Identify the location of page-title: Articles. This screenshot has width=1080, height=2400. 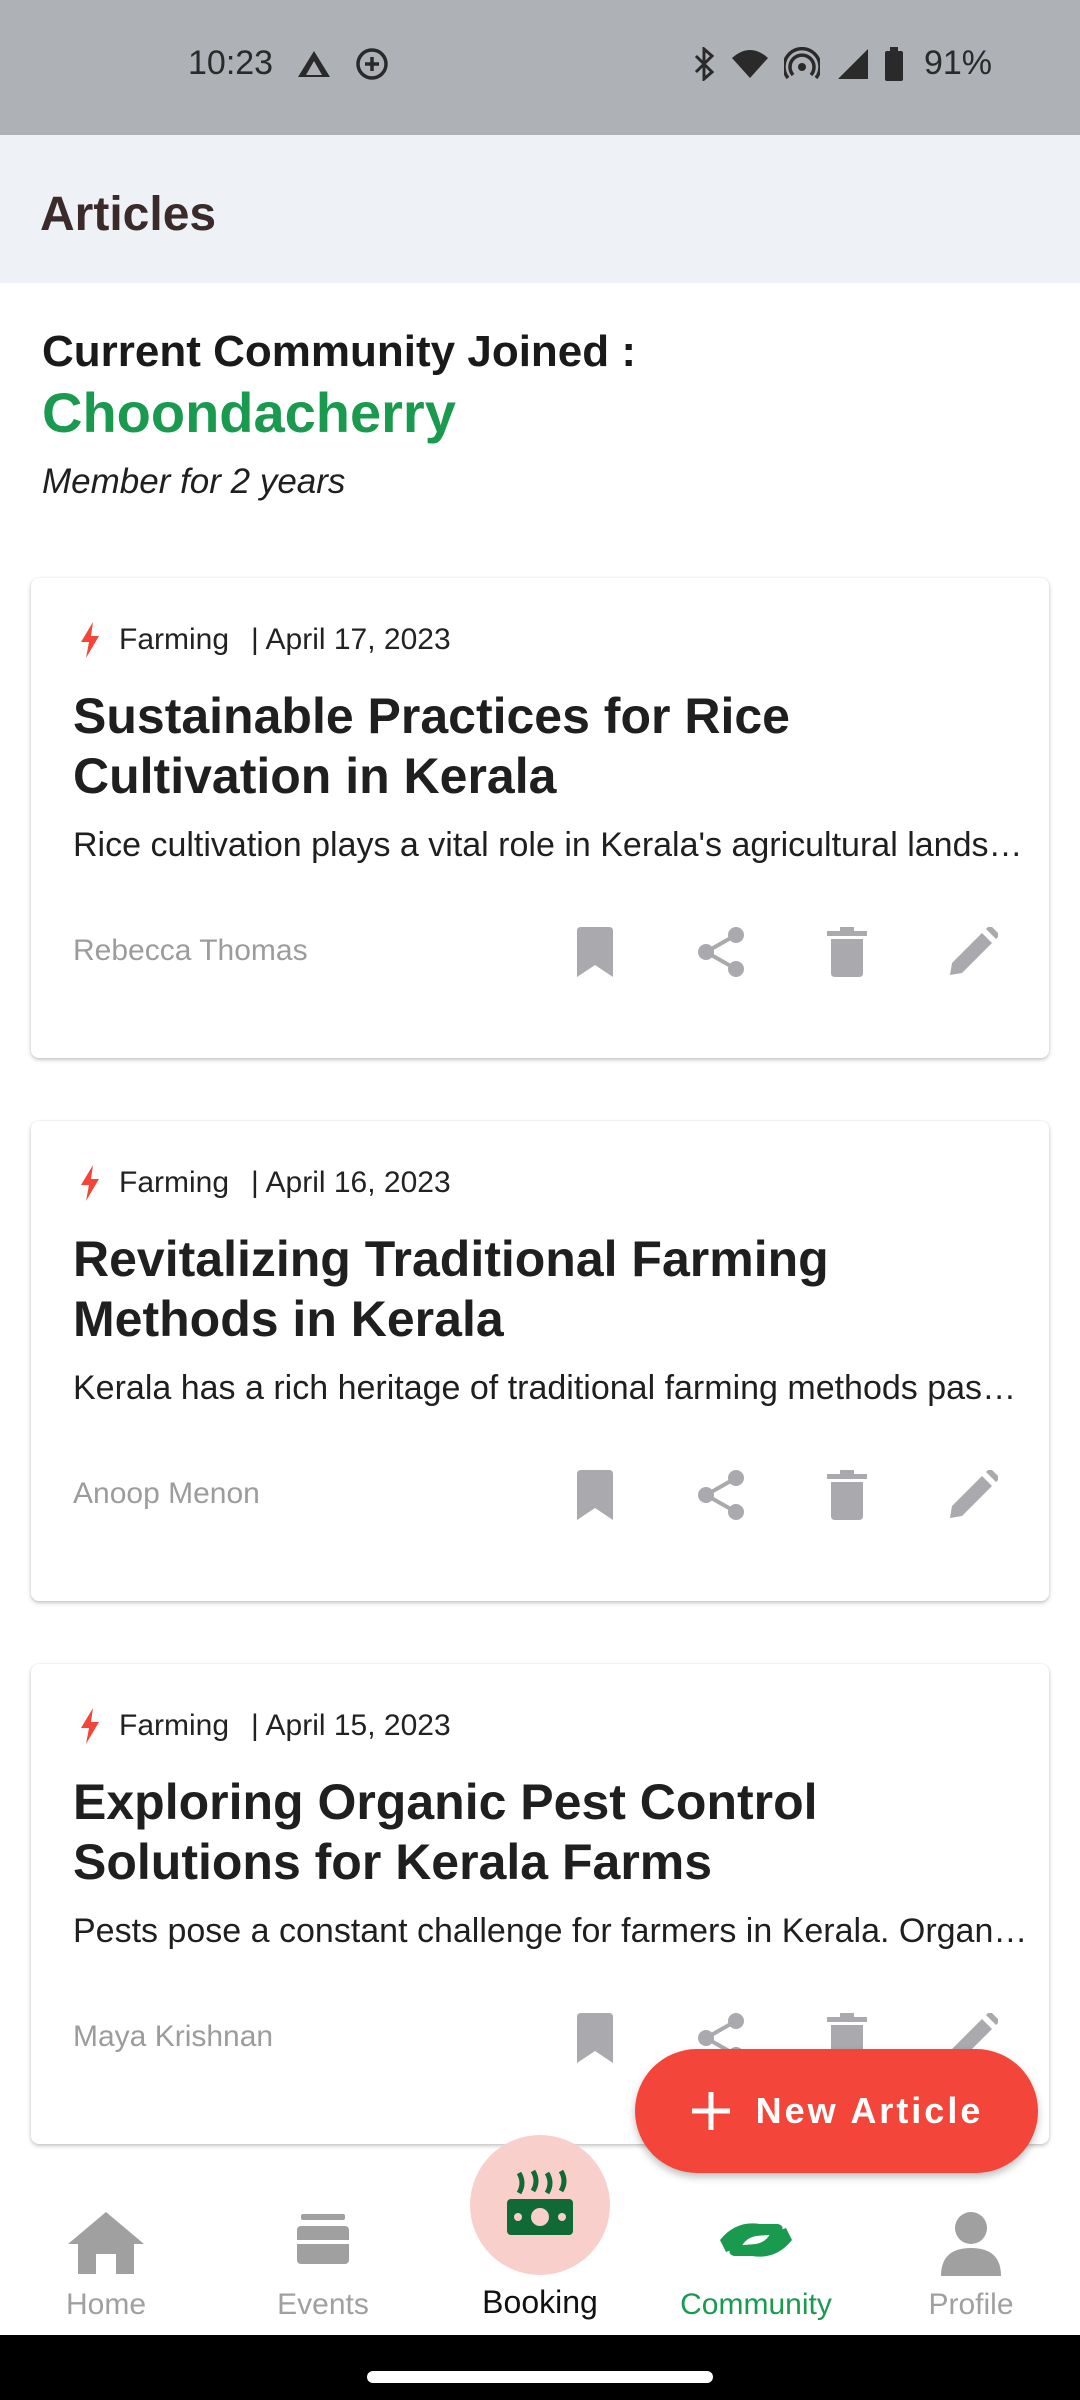
(128, 214).